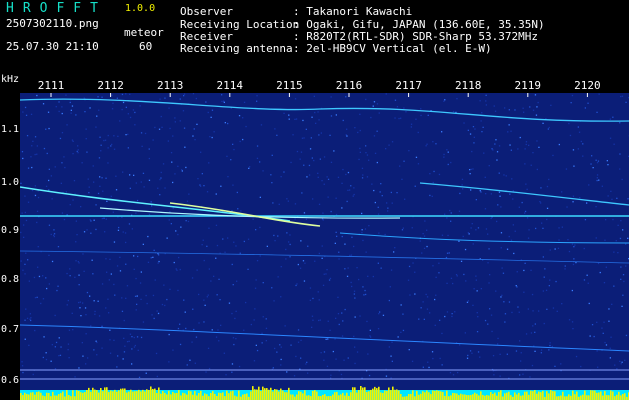  What do you see at coordinates (10, 182) in the screenshot?
I see `y-tick-label: 1.0` at bounding box center [10, 182].